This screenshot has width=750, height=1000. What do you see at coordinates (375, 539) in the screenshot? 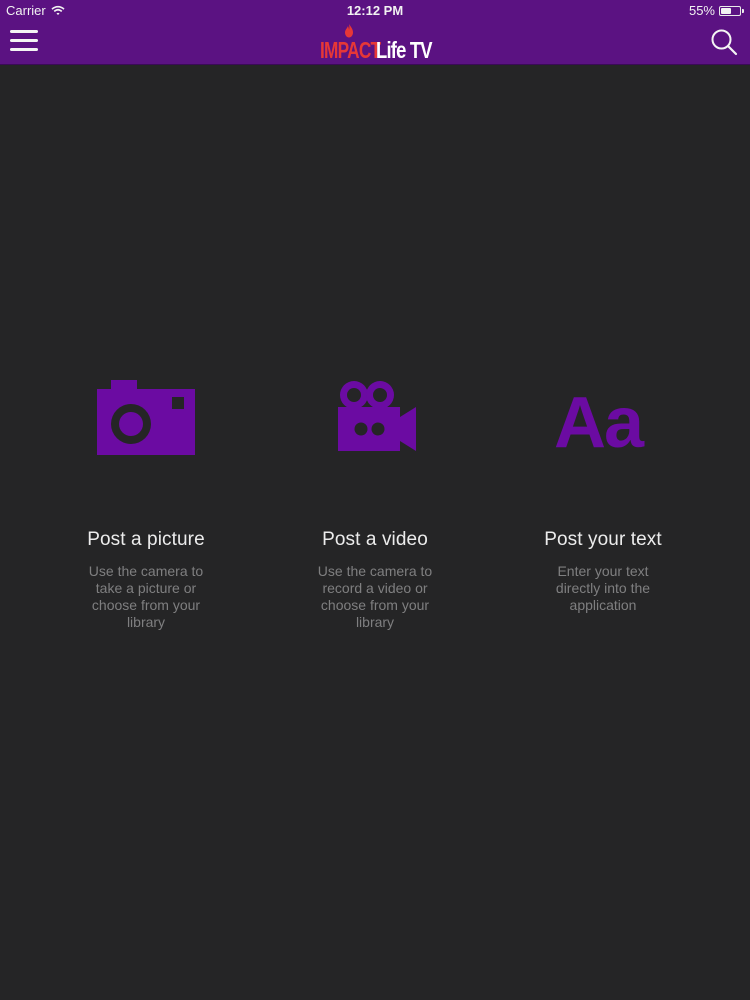
I see `option-title: Post a video` at bounding box center [375, 539].